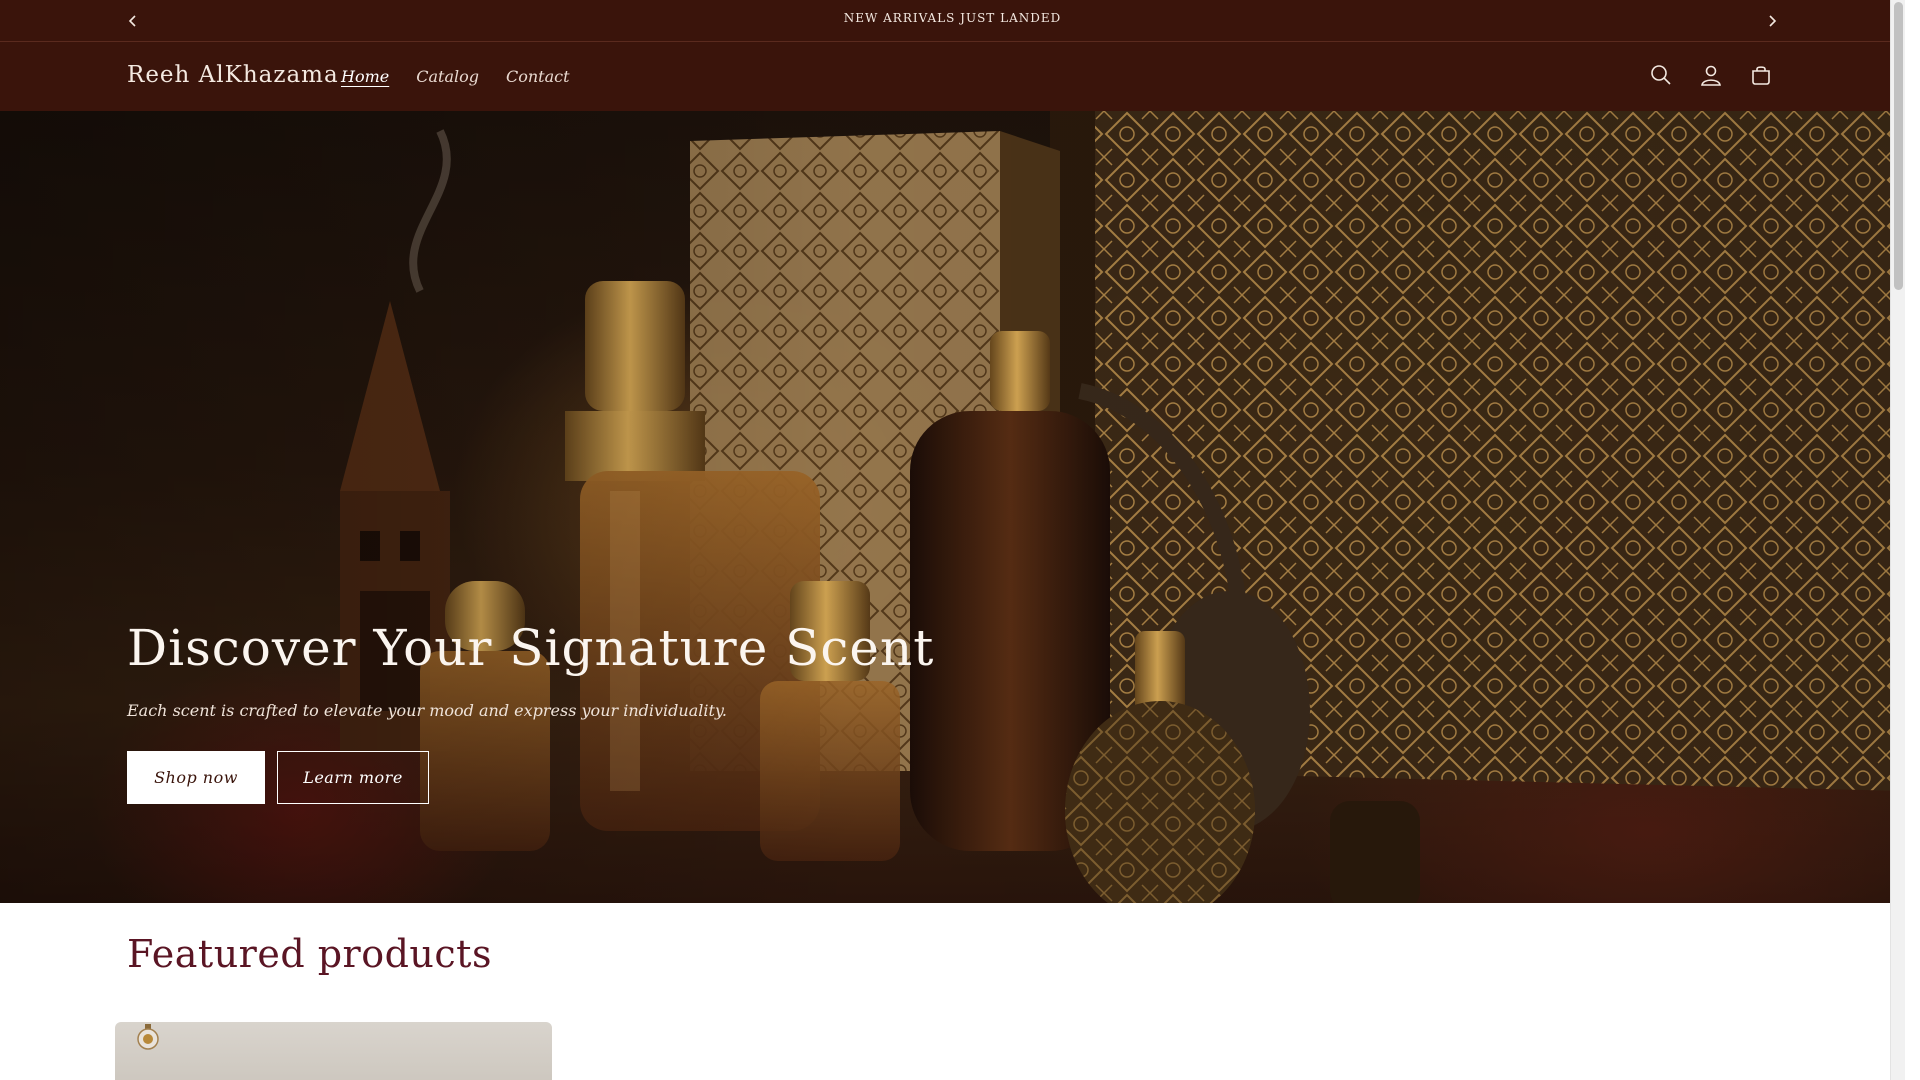 The height and width of the screenshot is (1080, 1920). What do you see at coordinates (333, 1051) in the screenshot?
I see `product-card` at bounding box center [333, 1051].